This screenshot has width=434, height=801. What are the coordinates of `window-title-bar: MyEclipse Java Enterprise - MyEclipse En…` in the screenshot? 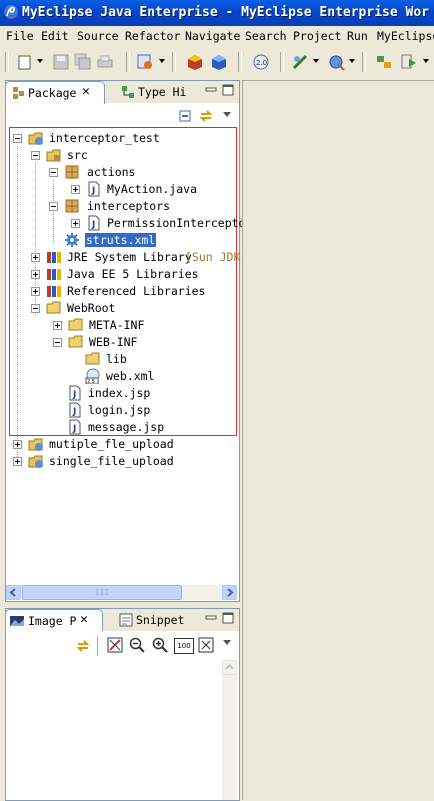 It's located at (217, 13).